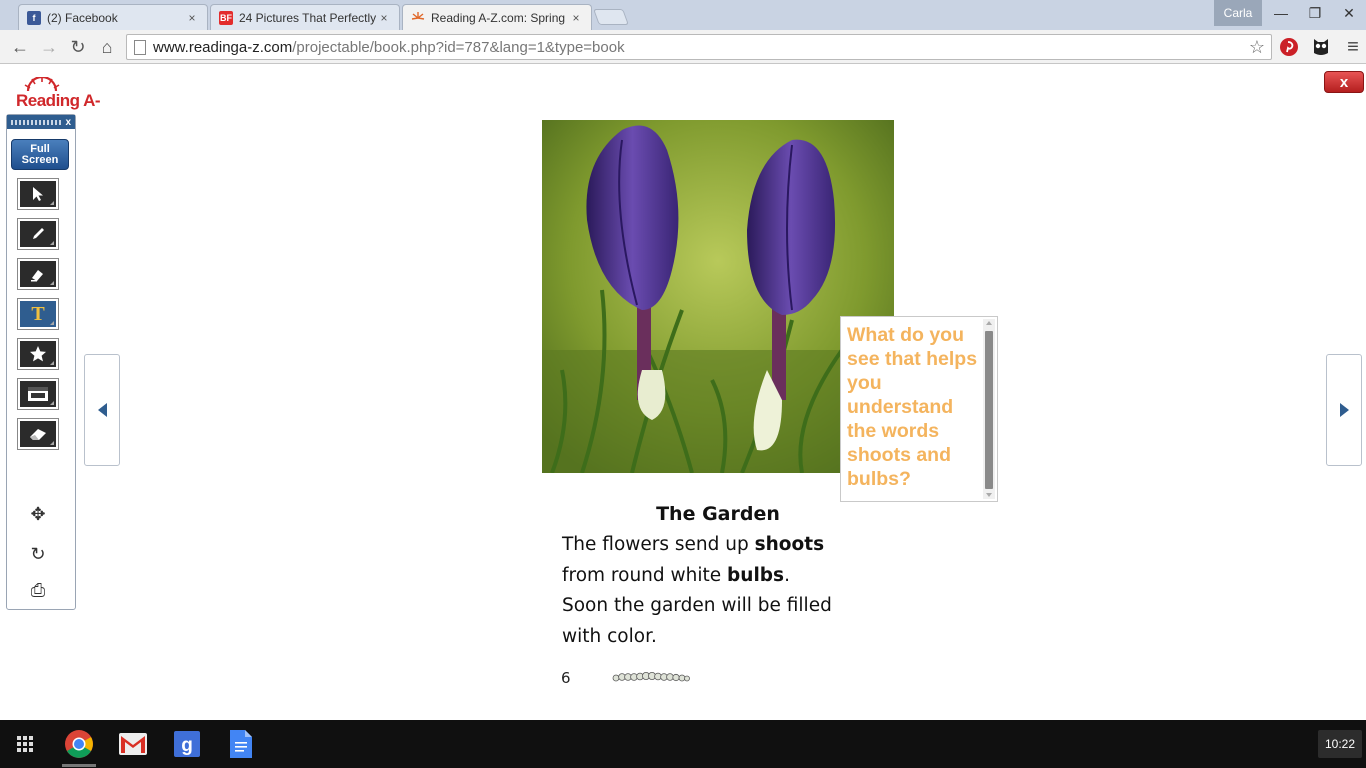  I want to click on grip-icon, so click(37, 122).